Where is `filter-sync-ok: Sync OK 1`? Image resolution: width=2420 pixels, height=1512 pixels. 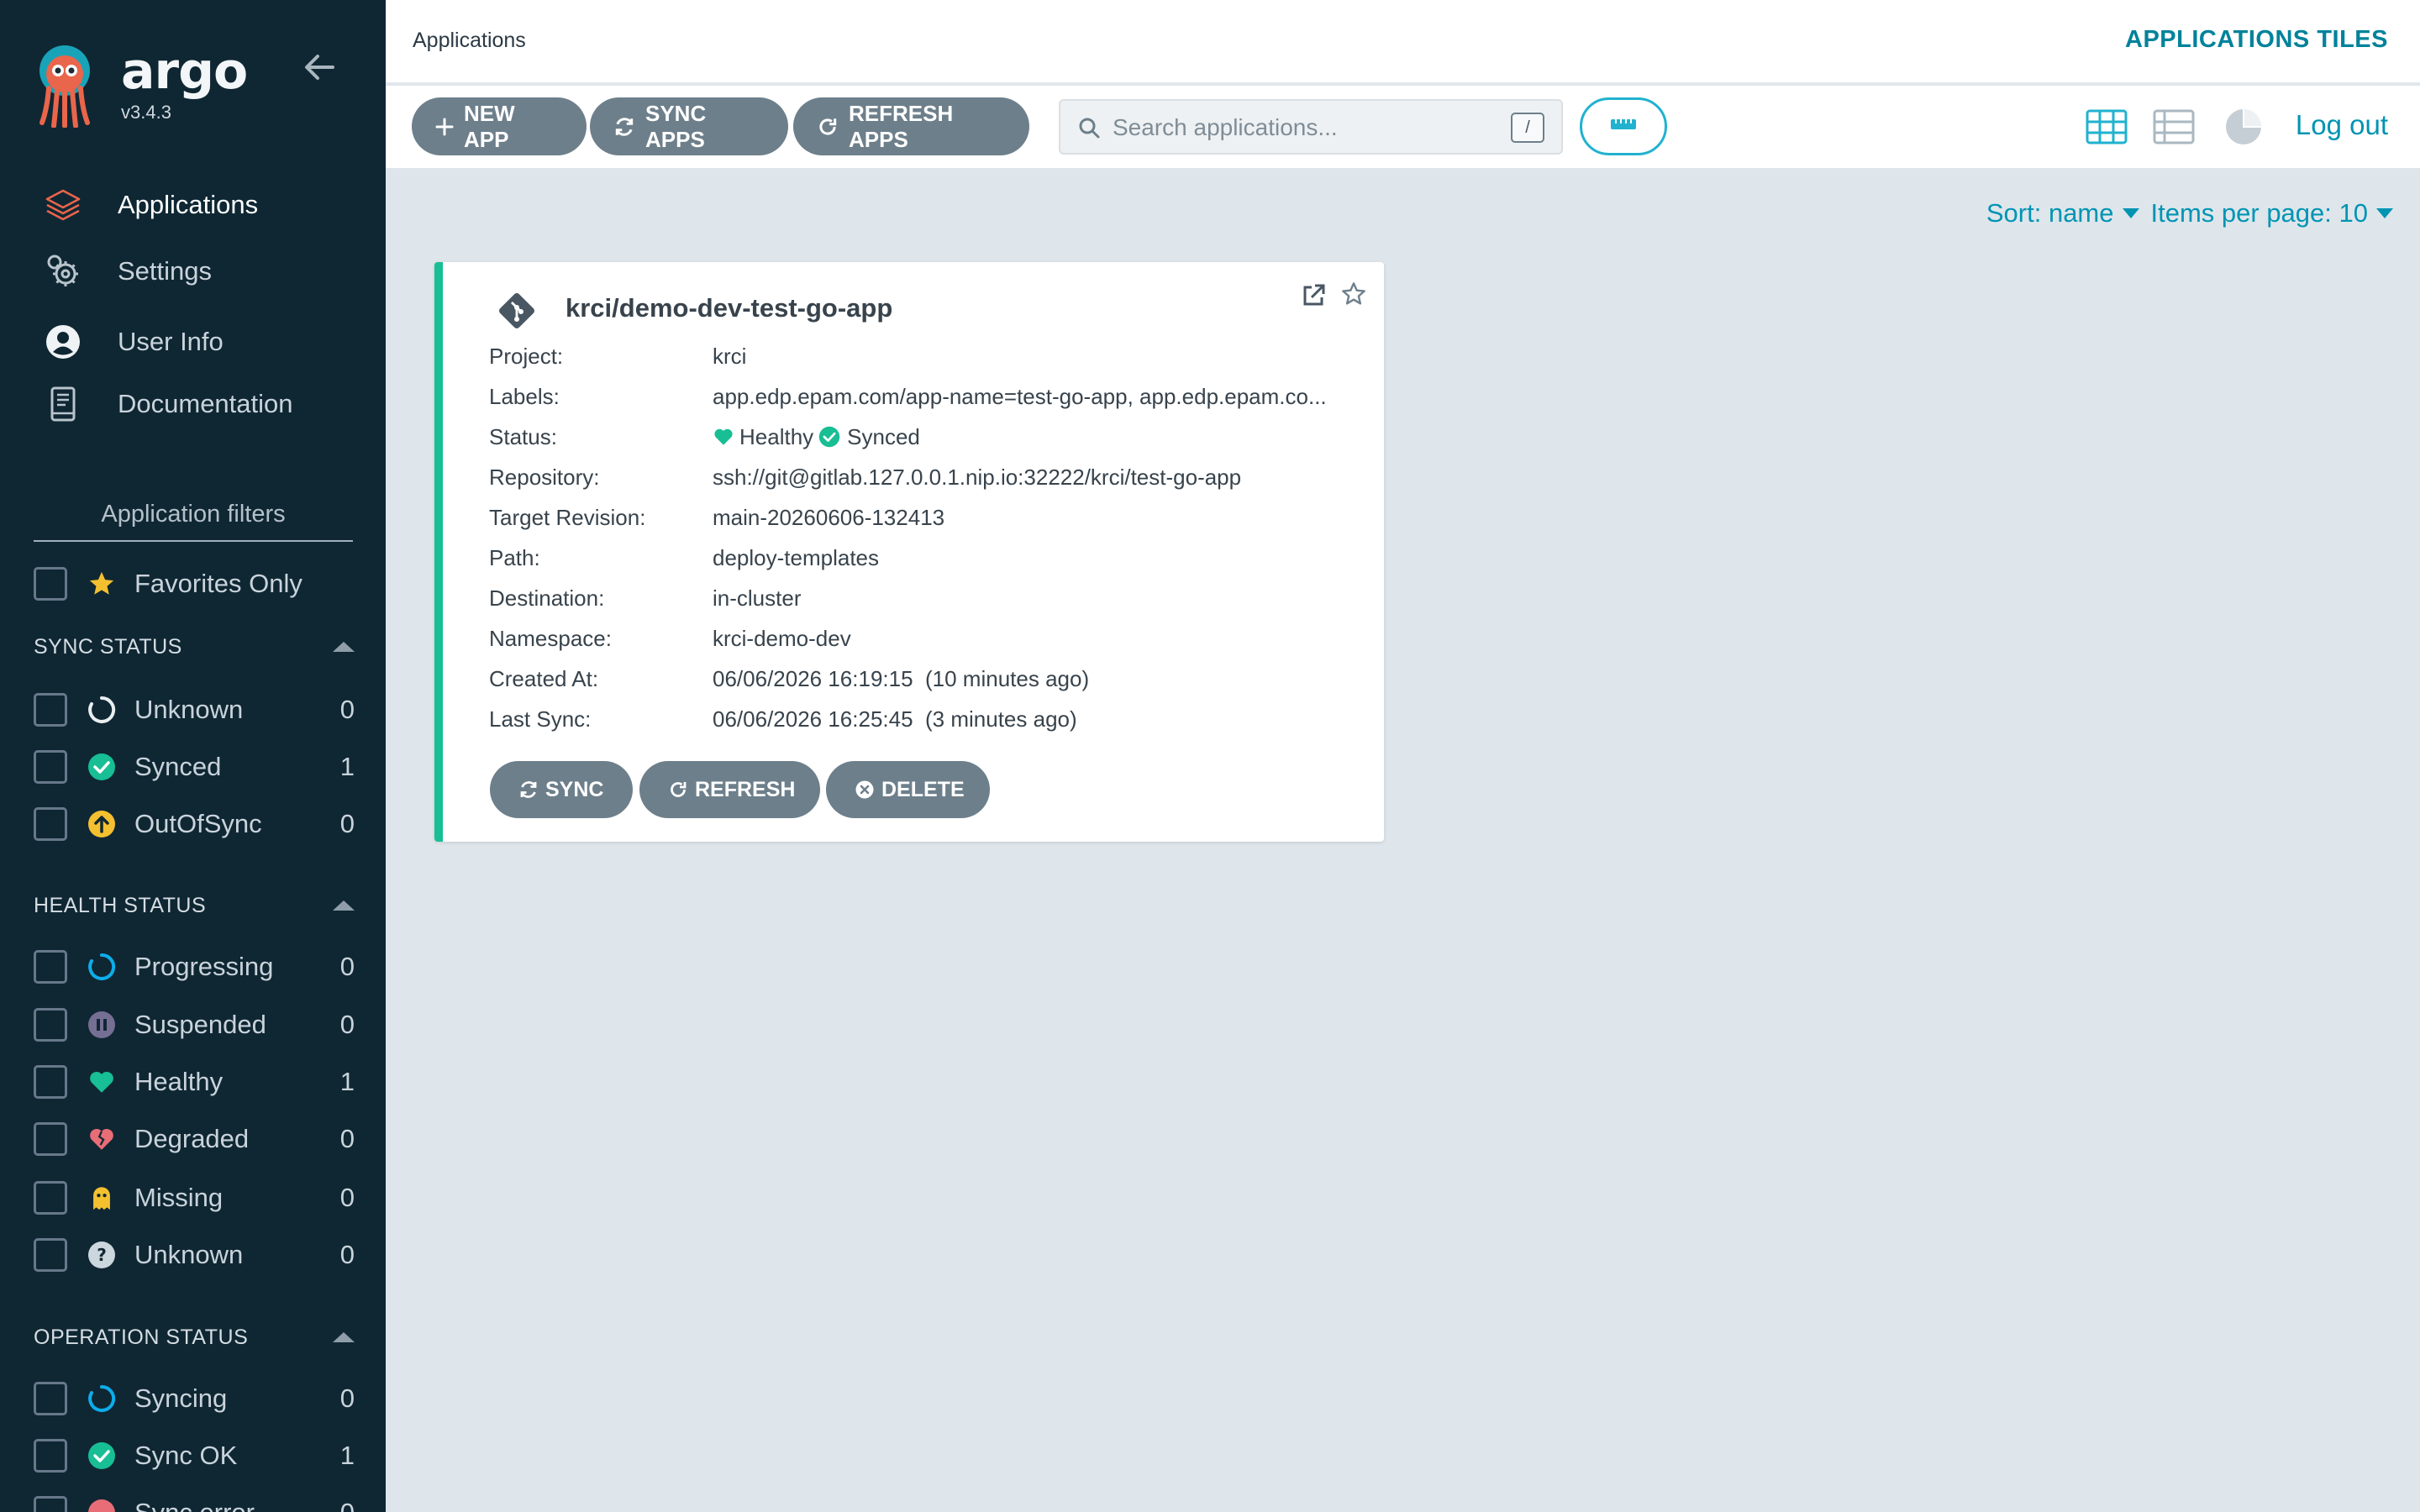 filter-sync-ok: Sync OK 1 is located at coordinates (195, 1456).